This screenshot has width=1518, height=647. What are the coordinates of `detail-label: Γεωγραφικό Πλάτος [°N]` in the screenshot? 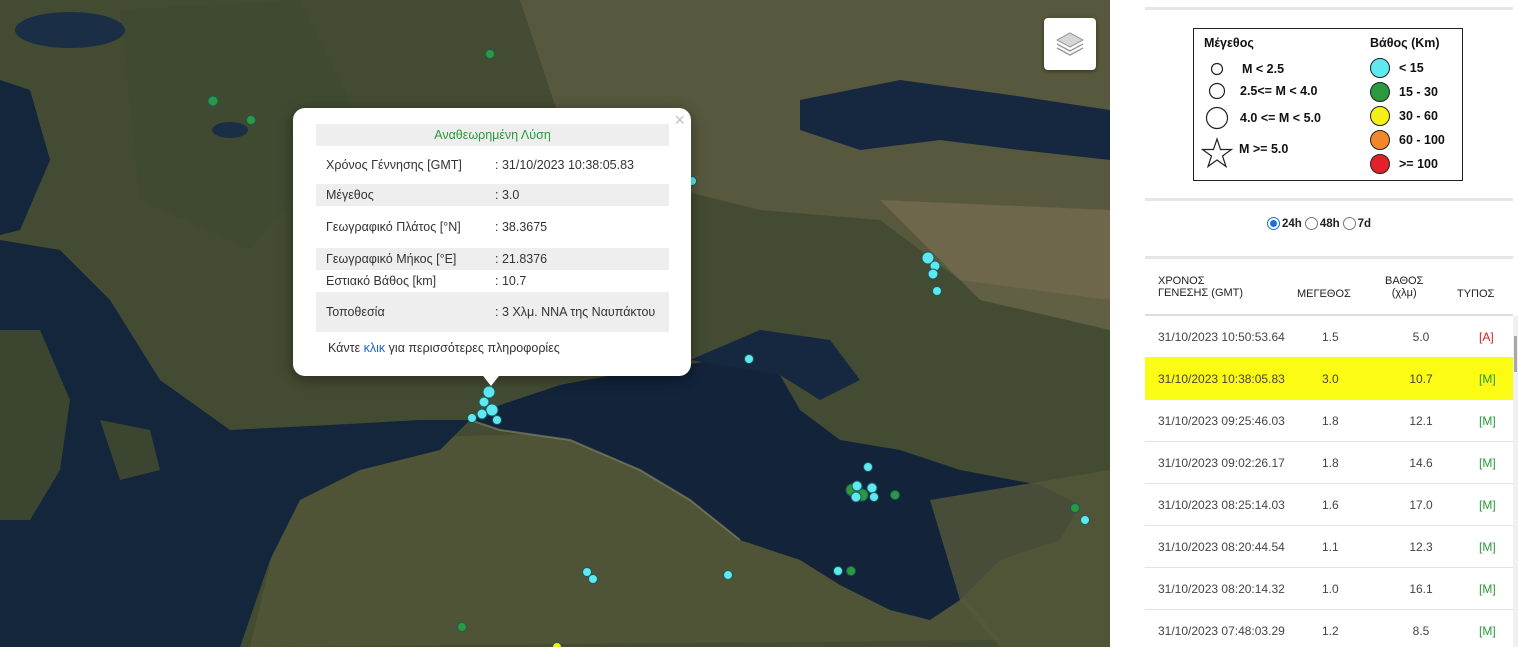 It's located at (393, 226).